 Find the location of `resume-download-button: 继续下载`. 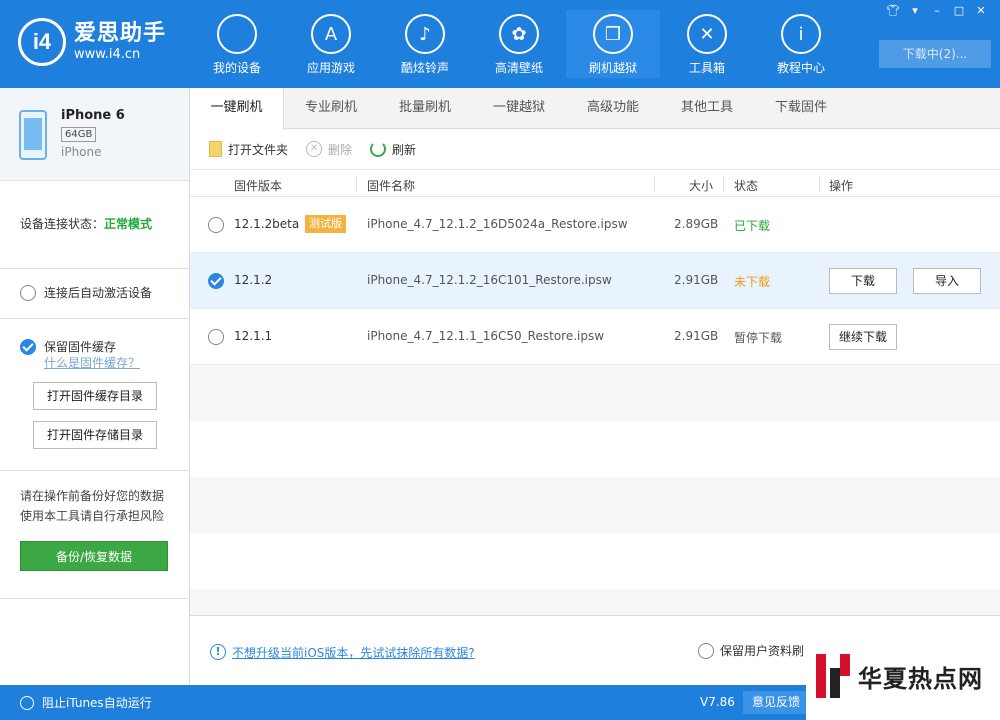

resume-download-button: 继续下载 is located at coordinates (863, 337).